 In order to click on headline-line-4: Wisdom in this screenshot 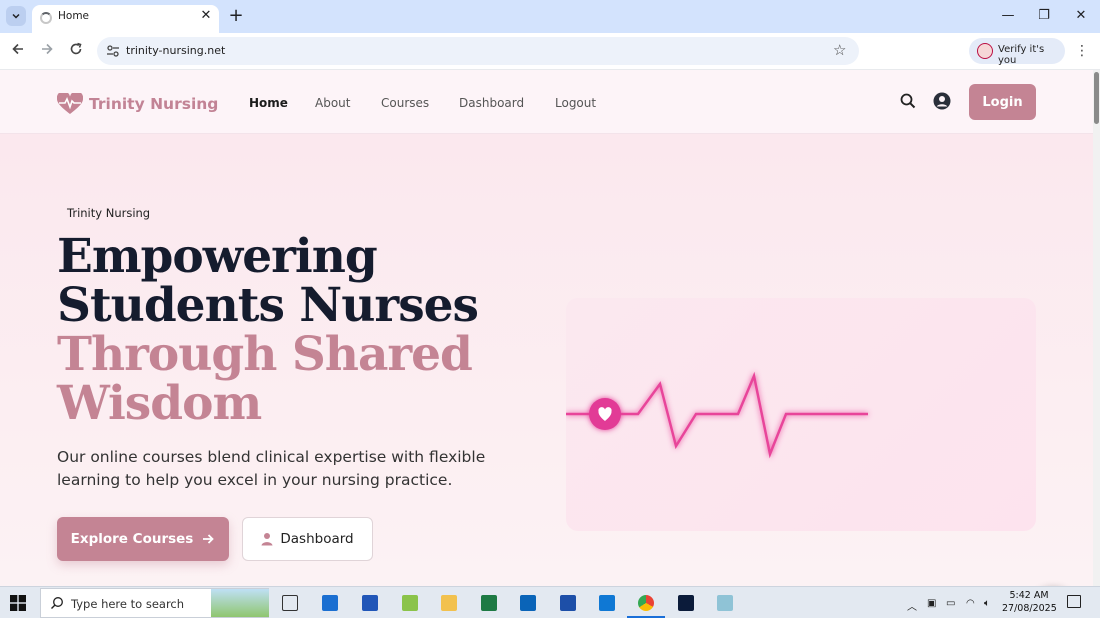, I will do `click(159, 403)`.